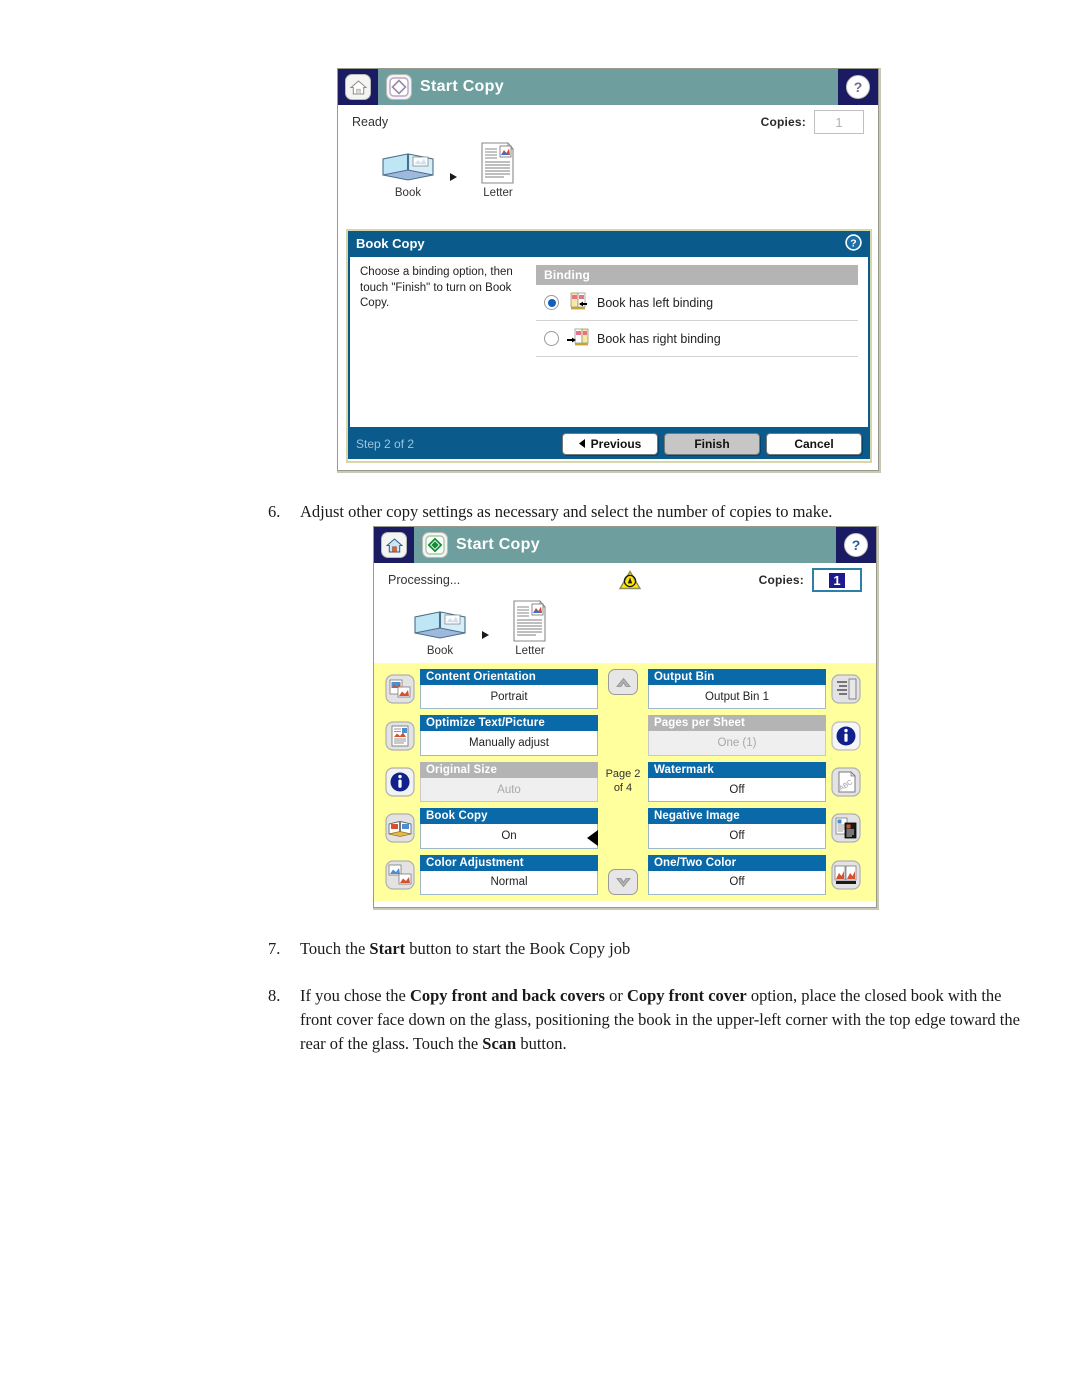 The height and width of the screenshot is (1397, 1080). I want to click on setting-value: One (1), so click(737, 743).